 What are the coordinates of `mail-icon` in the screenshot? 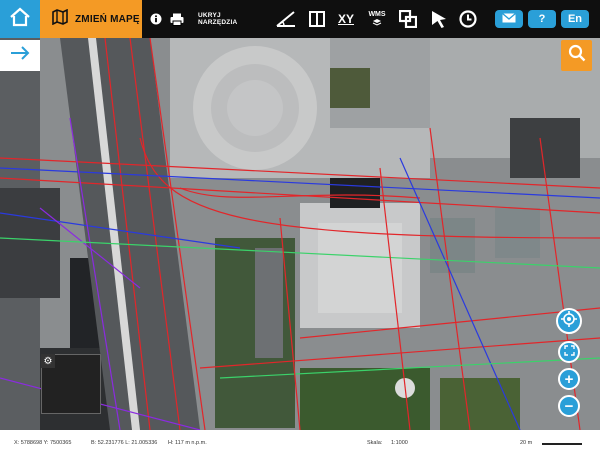 It's located at (509, 19).